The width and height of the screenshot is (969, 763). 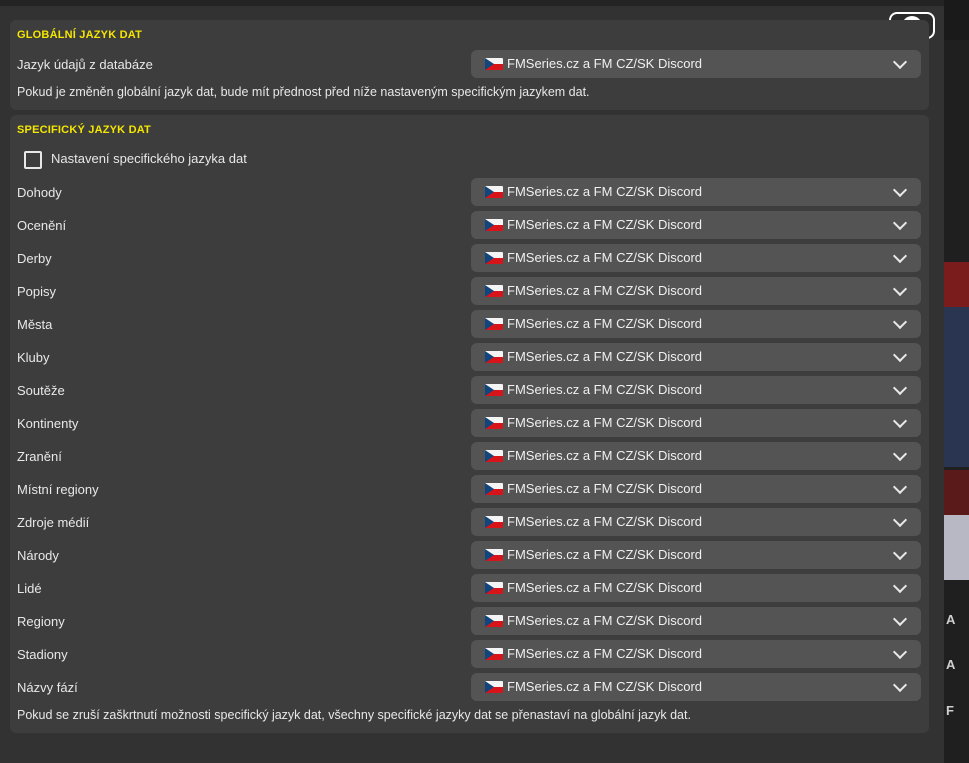 I want to click on background-page-strip: A A F, so click(x=956, y=381).